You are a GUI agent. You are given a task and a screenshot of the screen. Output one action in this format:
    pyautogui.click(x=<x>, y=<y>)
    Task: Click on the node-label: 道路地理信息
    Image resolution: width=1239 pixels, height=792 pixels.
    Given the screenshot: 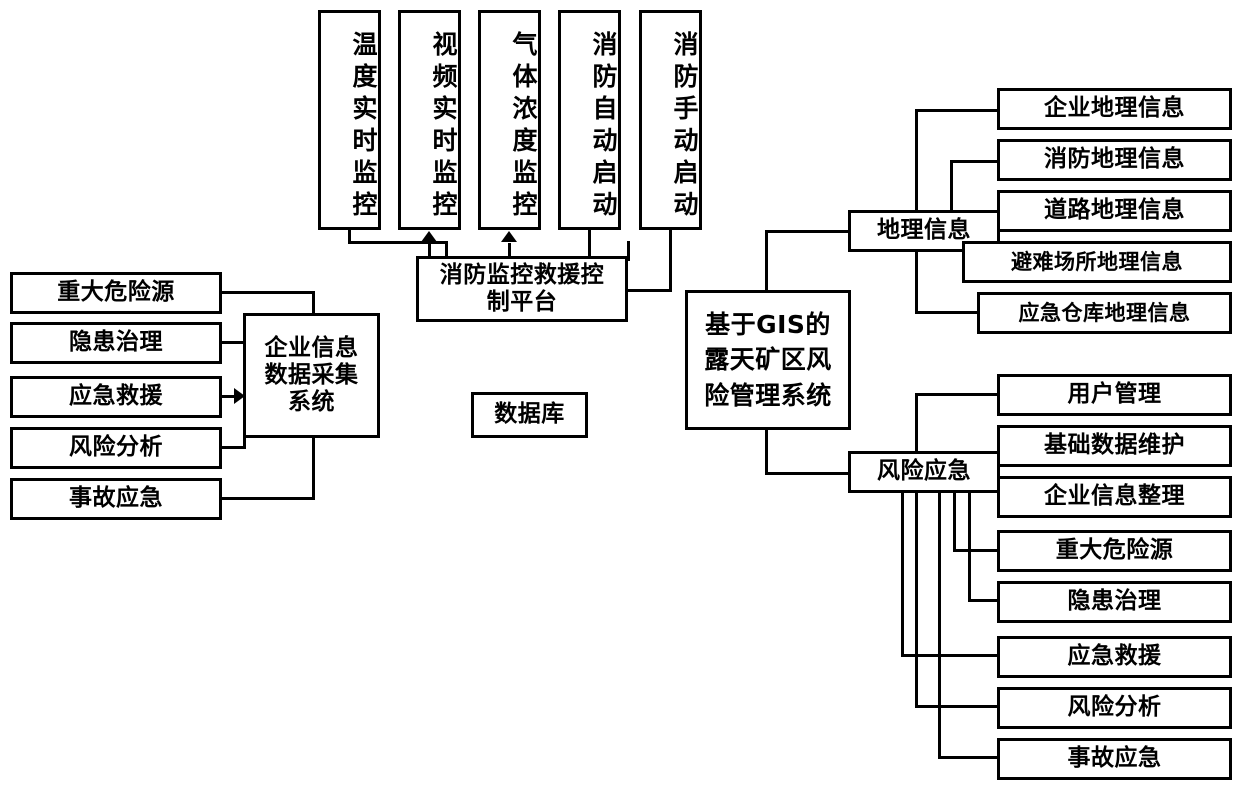 What is the action you would take?
    pyautogui.click(x=1114, y=210)
    